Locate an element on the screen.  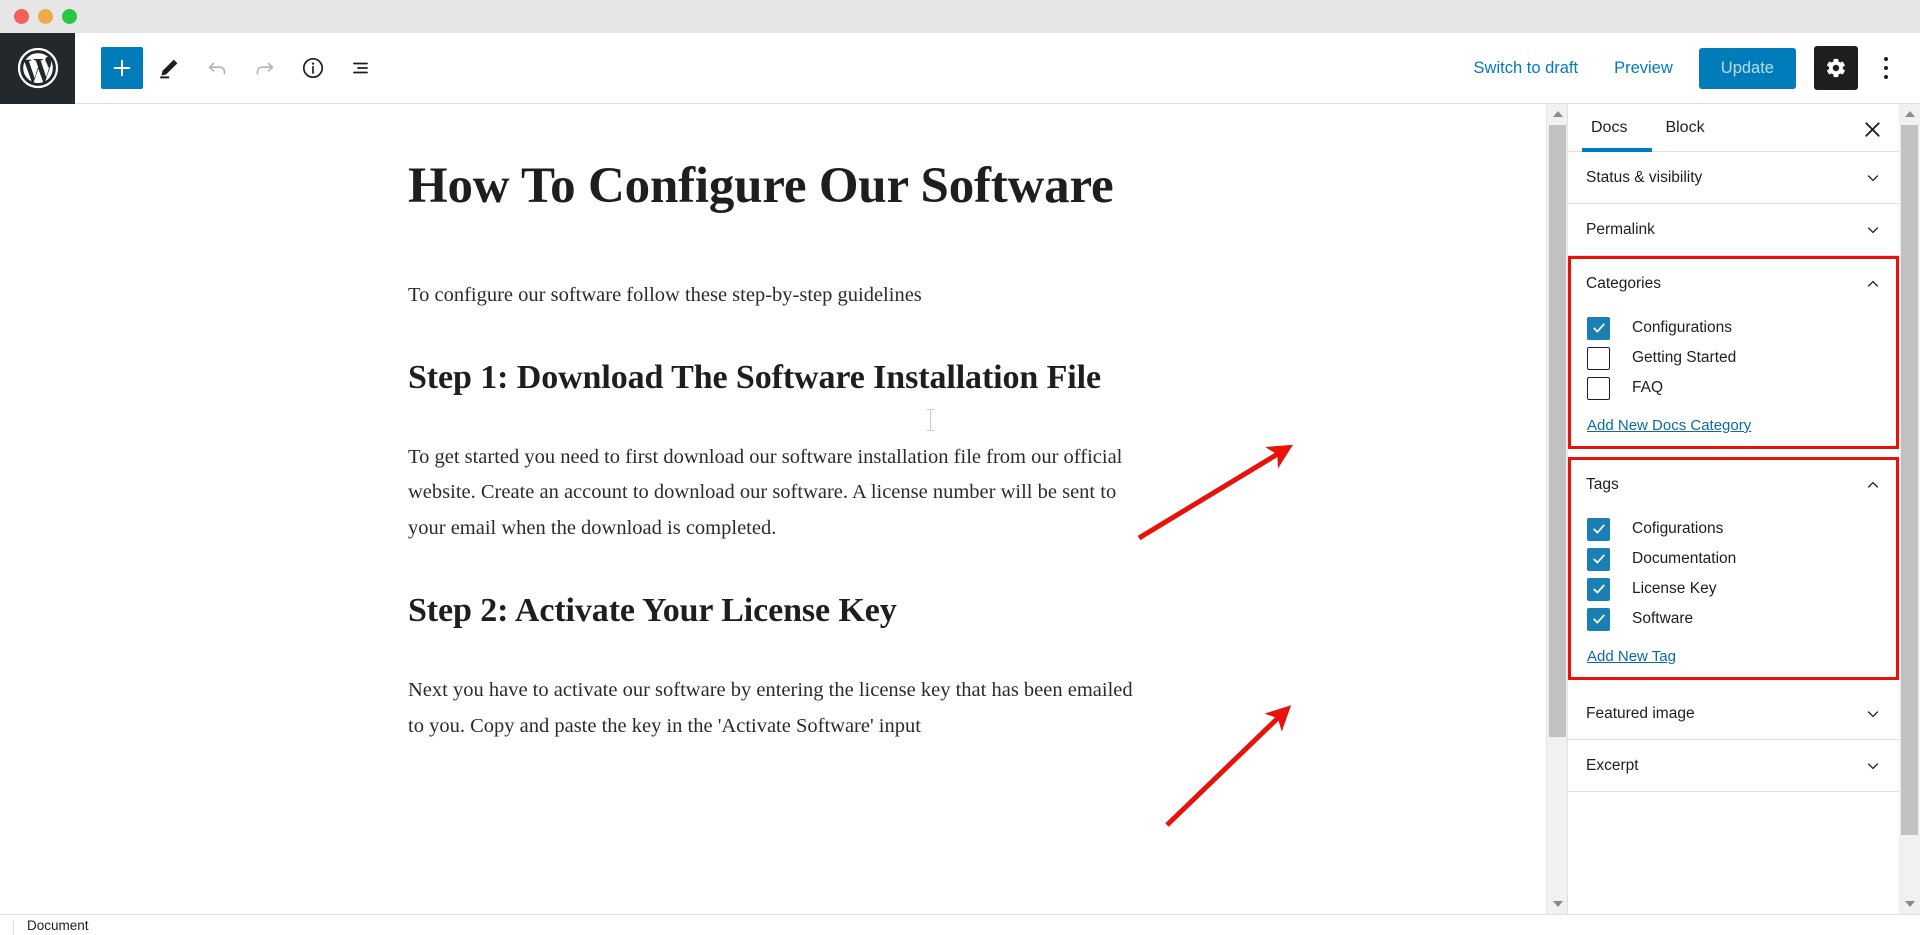
panel-status-visibility-label: Status & visibility is located at coordinates (1644, 177).